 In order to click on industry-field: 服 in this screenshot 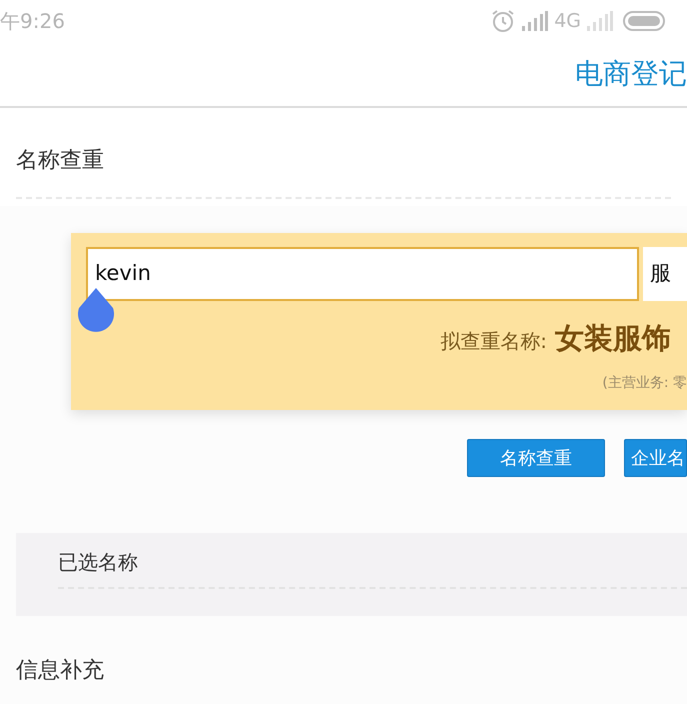, I will do `click(665, 274)`.